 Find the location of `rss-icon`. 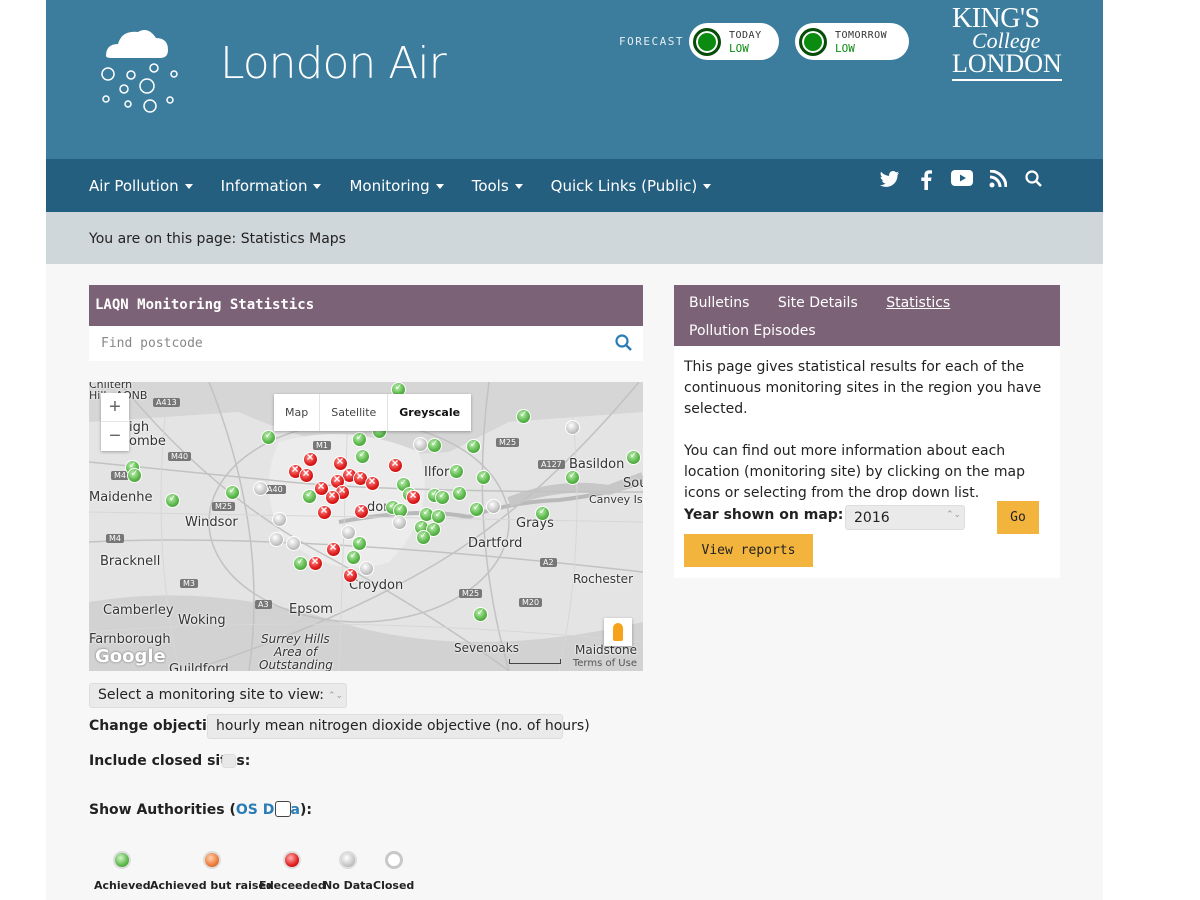

rss-icon is located at coordinates (998, 180).